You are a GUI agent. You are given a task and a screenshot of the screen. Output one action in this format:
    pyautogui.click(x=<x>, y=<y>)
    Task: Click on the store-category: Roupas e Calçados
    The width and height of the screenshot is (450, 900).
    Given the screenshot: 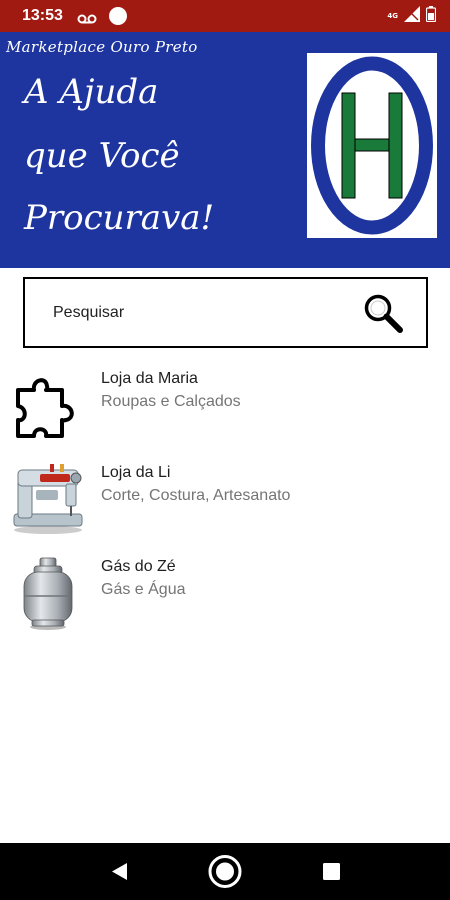 What is the action you would take?
    pyautogui.click(x=171, y=401)
    